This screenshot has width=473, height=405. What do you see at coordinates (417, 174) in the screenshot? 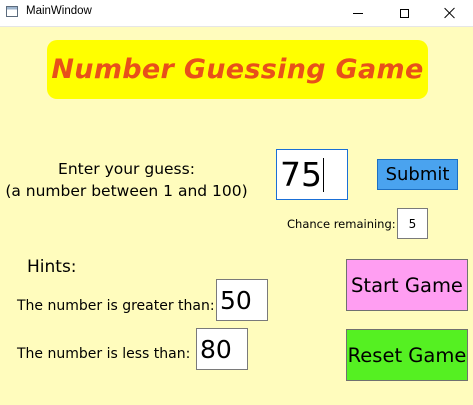
I see `submit-button: Submit` at bounding box center [417, 174].